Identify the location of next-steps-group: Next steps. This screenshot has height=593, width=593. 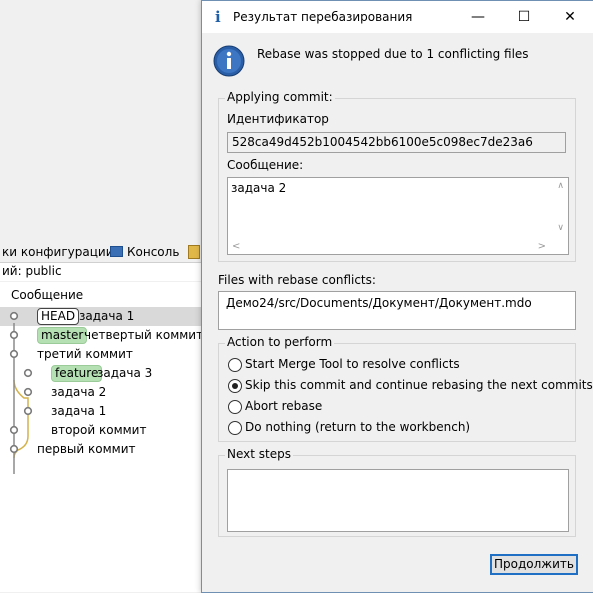
(397, 492).